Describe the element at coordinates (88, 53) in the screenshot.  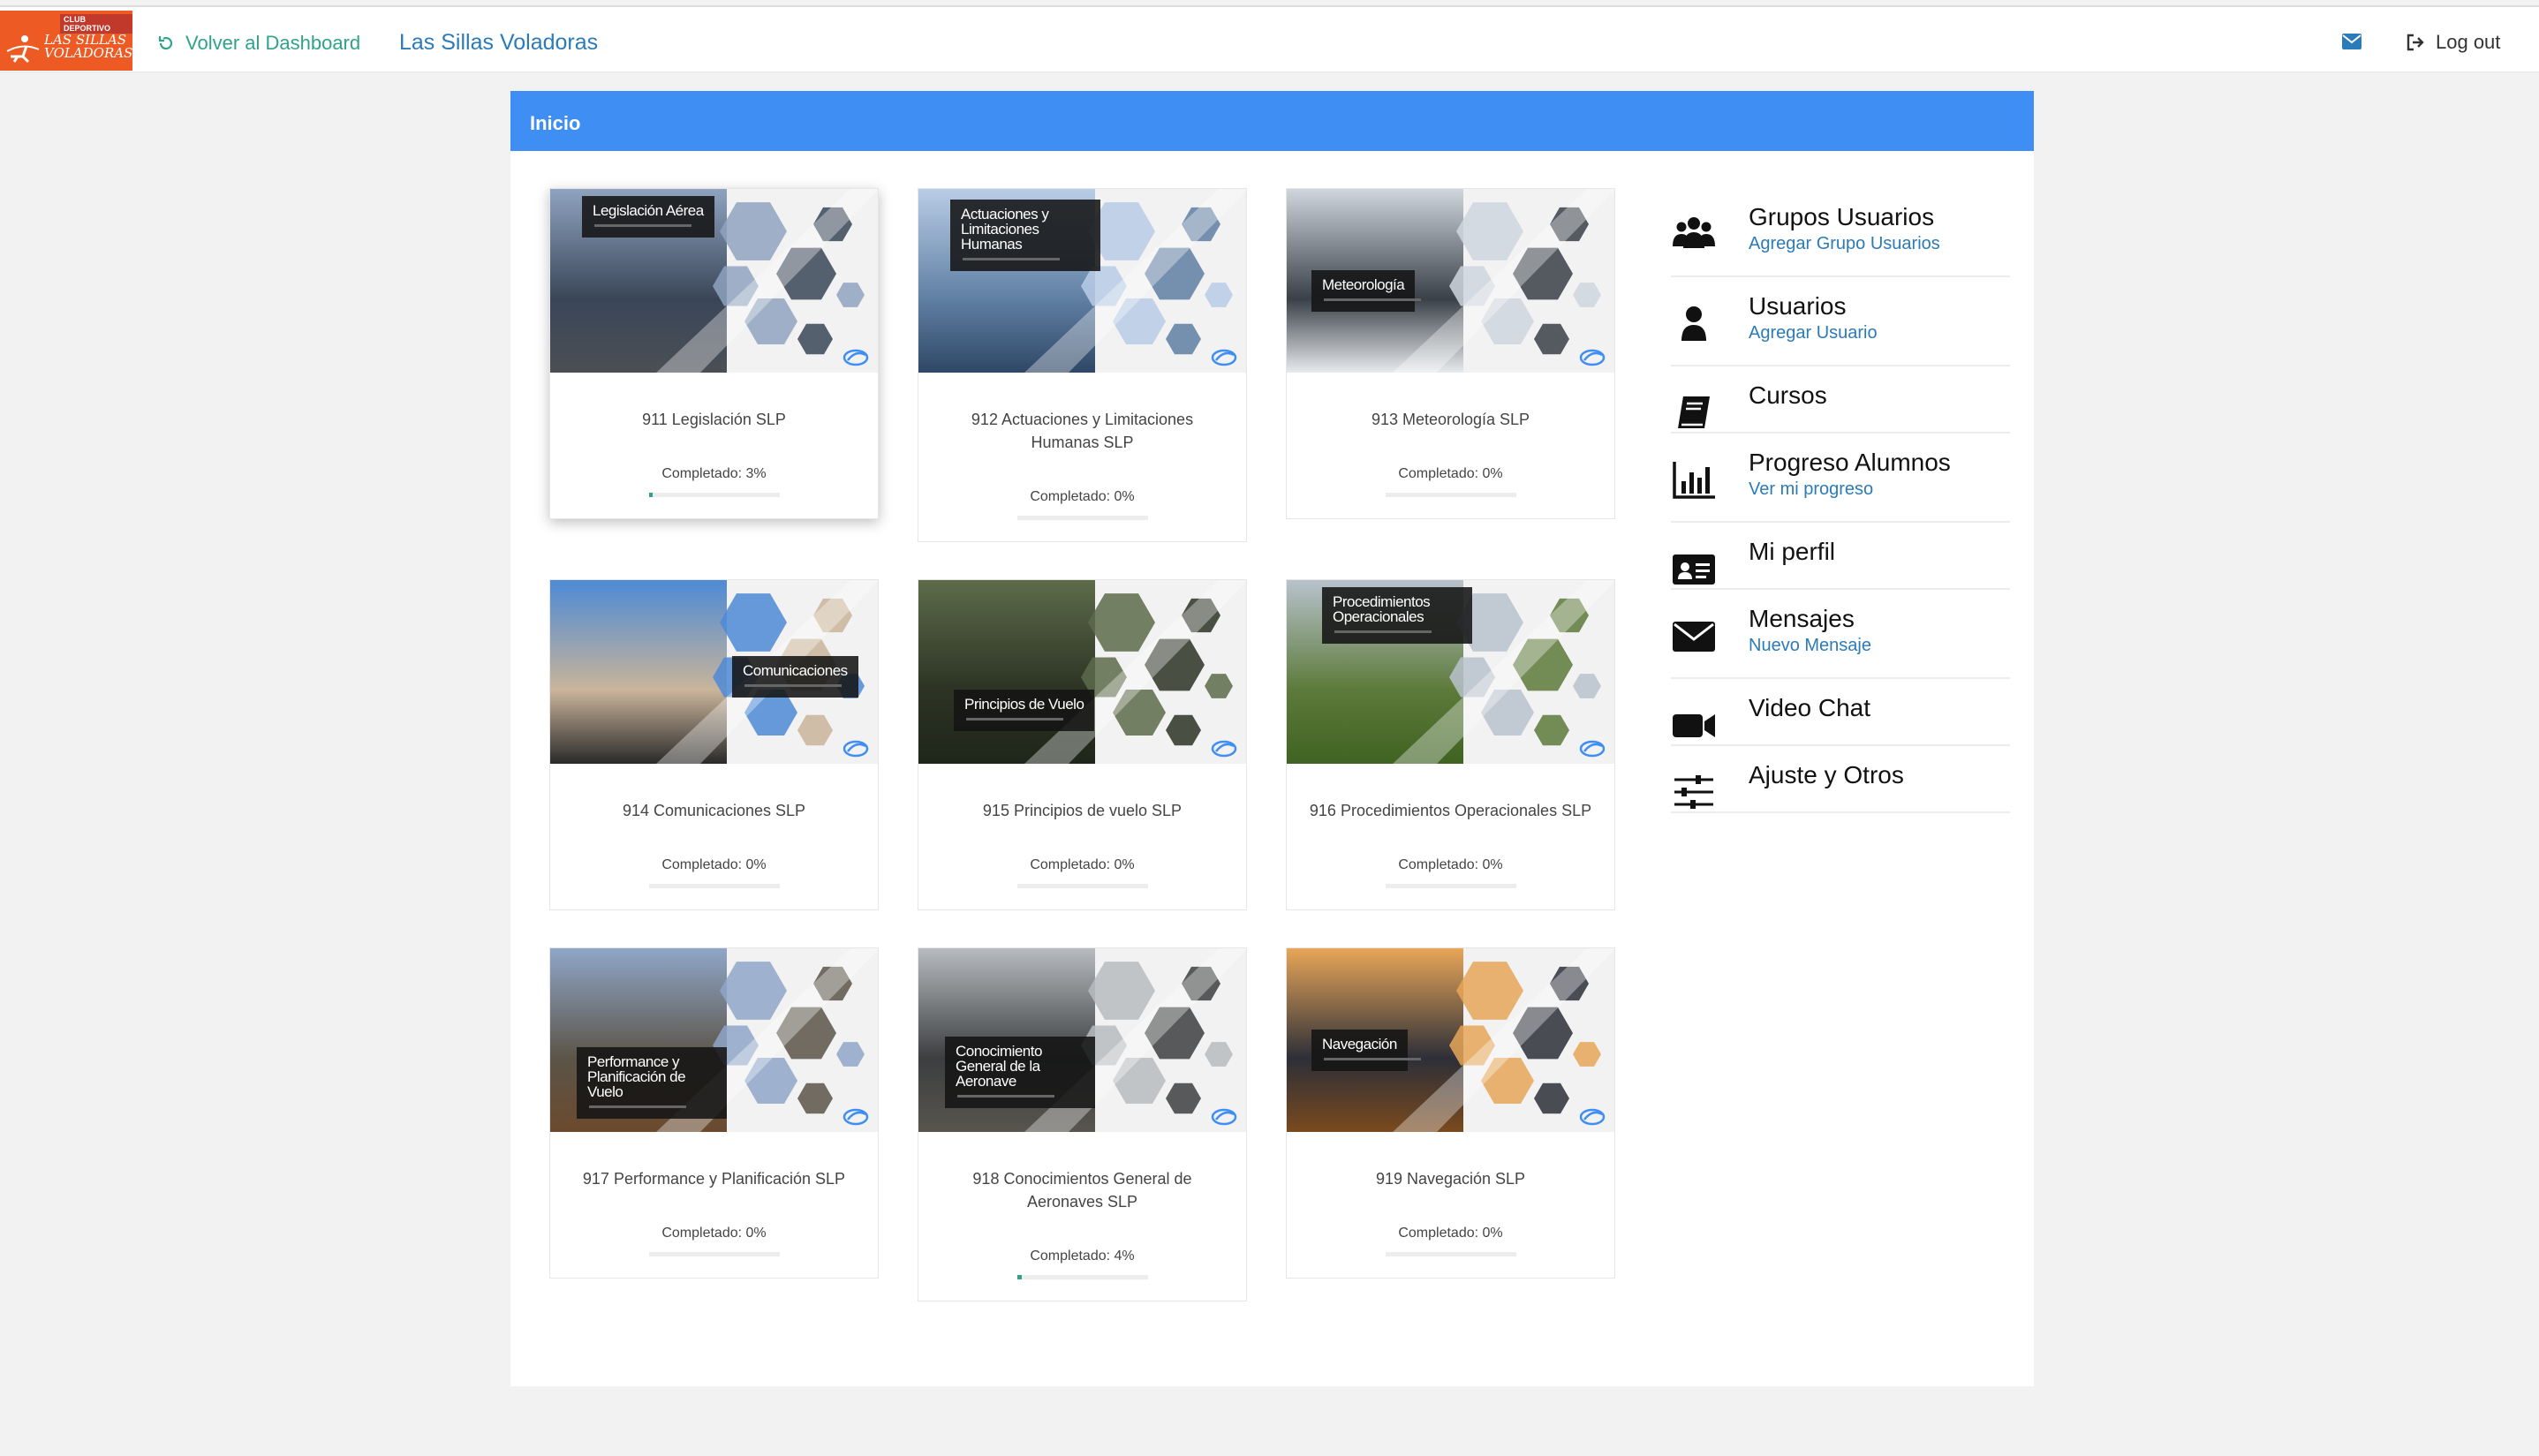
I see `logo-brand-line2: VOLADORAS` at that location.